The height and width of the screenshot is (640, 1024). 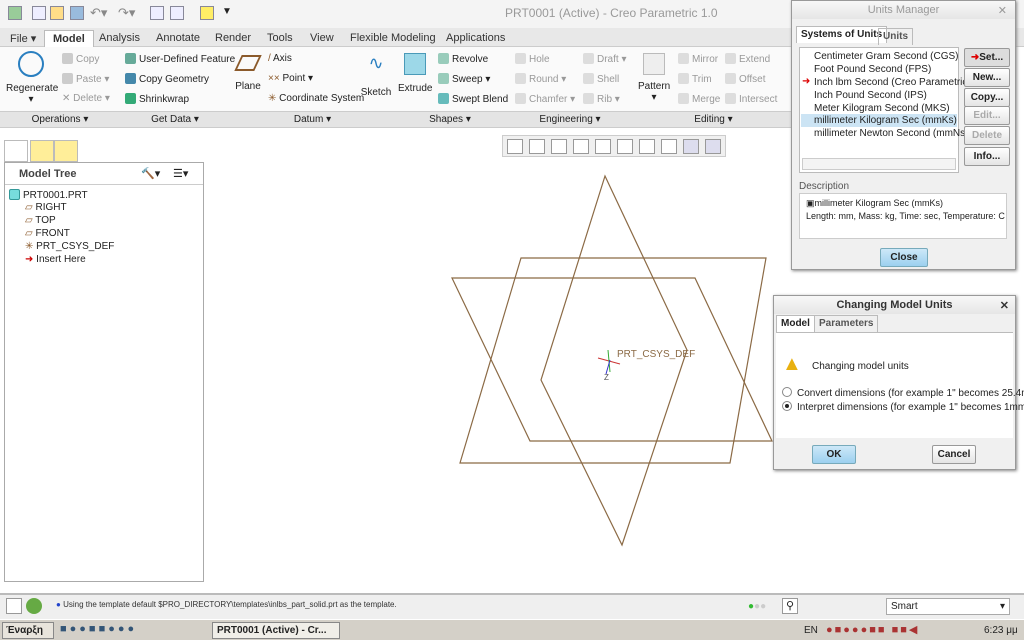 What do you see at coordinates (885, 120) in the screenshot?
I see `list-item-selected: millimeter Kilogram Sec (mmKs)` at bounding box center [885, 120].